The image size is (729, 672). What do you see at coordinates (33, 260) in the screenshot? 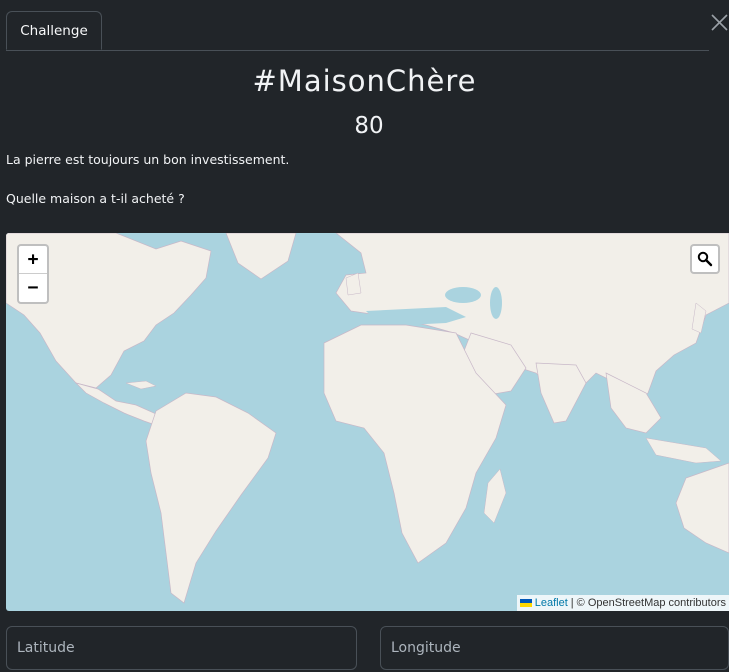
I see `zoom-in-button: +` at bounding box center [33, 260].